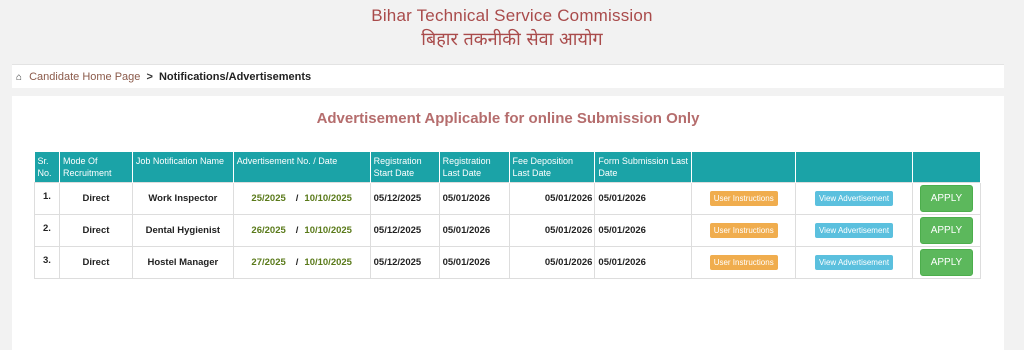 This screenshot has width=1024, height=350. What do you see at coordinates (268, 230) in the screenshot?
I see `adv-number: 26/2025` at bounding box center [268, 230].